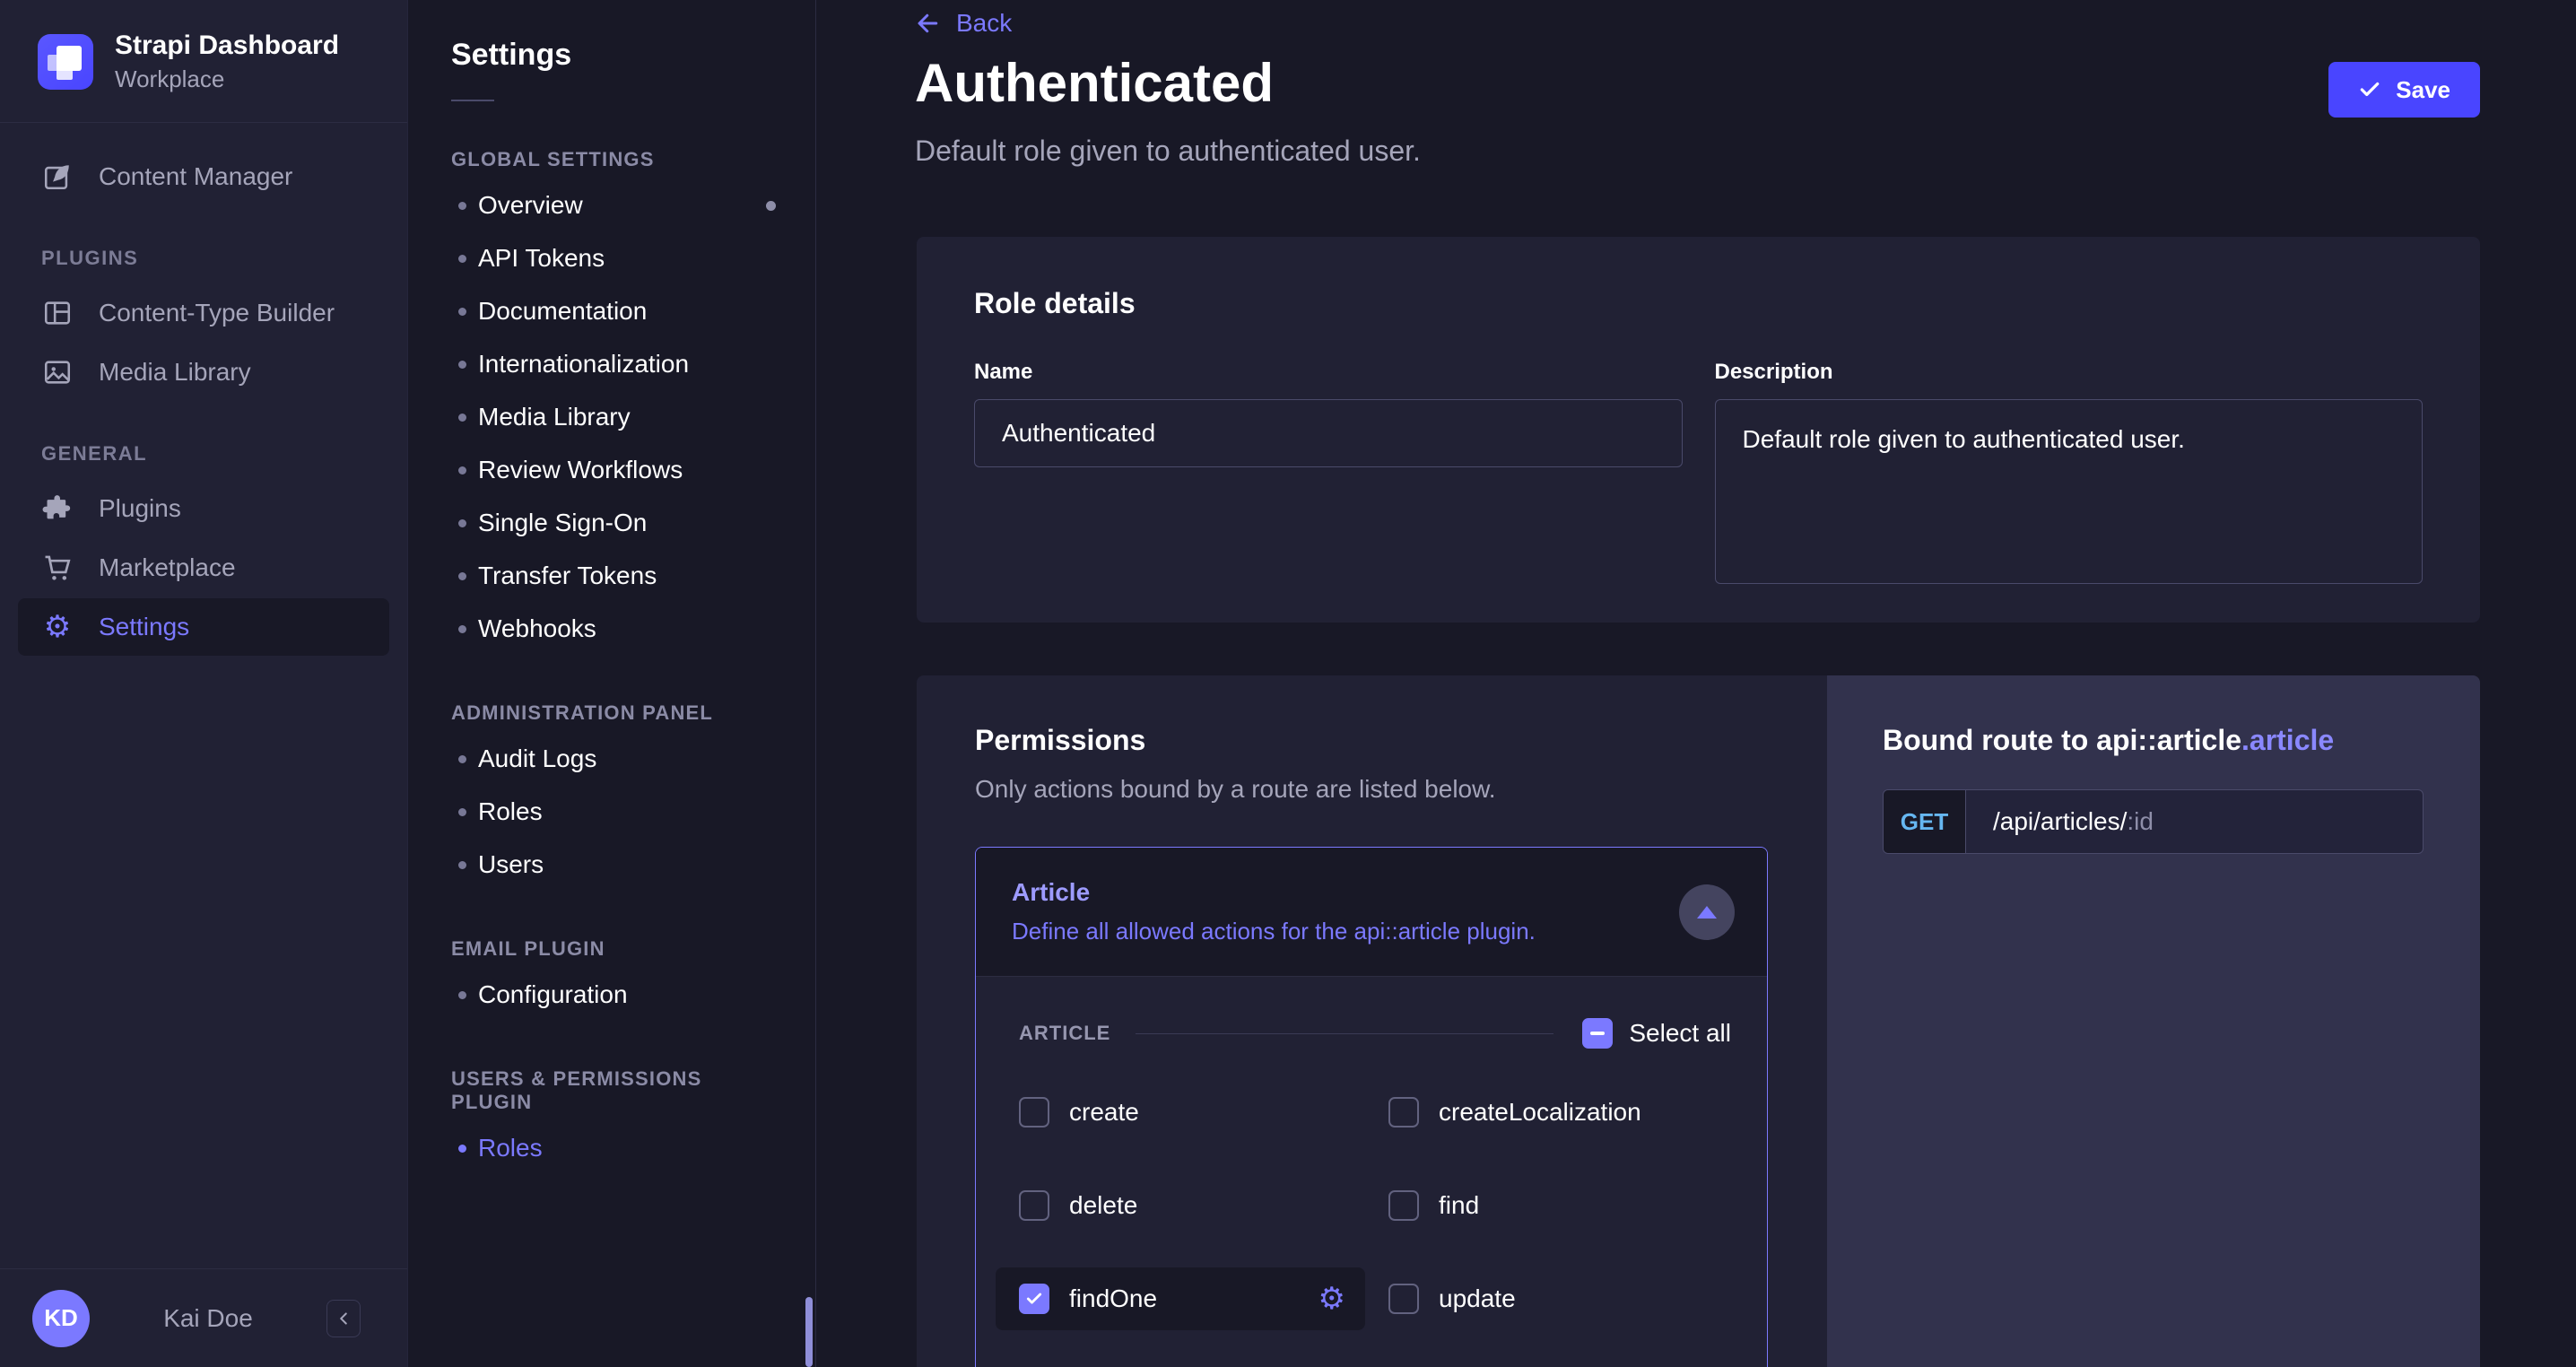 This screenshot has height=1367, width=2576. What do you see at coordinates (611, 311) in the screenshot?
I see `settings-item-documentation: Documentation` at bounding box center [611, 311].